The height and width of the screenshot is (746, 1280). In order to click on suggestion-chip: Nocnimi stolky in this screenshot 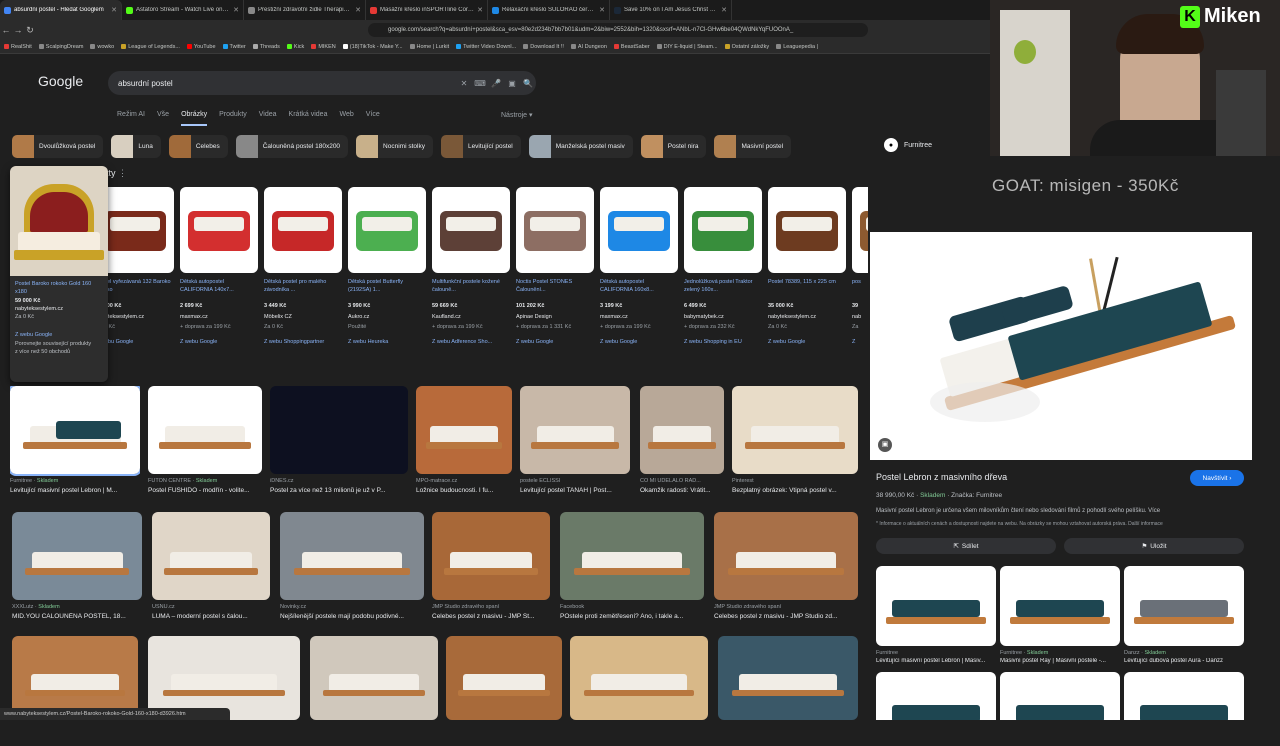, I will do `click(394, 146)`.